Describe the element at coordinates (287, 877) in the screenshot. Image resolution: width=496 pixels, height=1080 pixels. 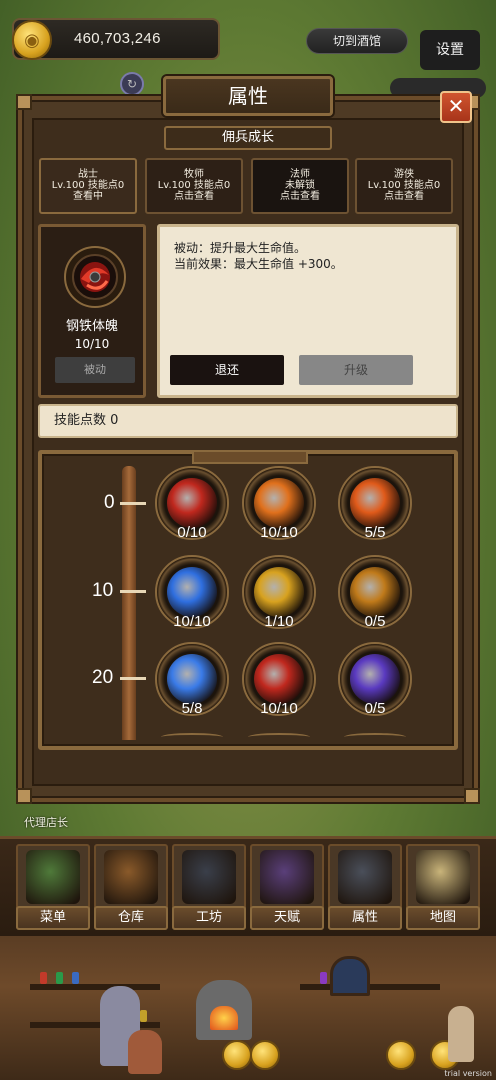
I see `crystal-tree-icon` at that location.